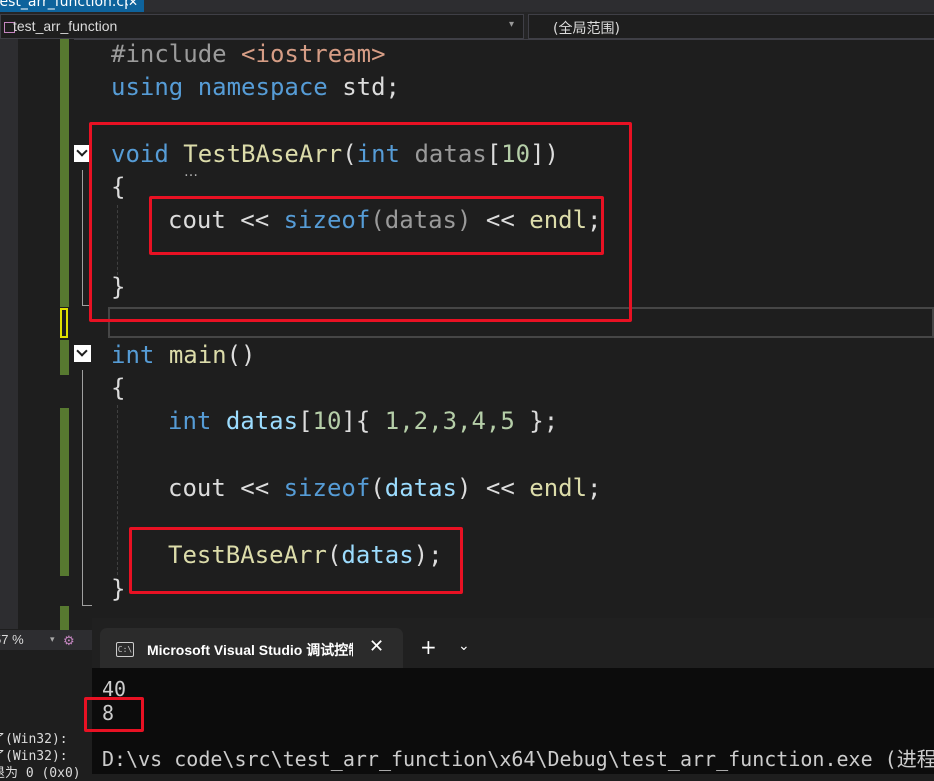 The height and width of the screenshot is (781, 934). I want to click on semicolon: ;, so click(594, 488).